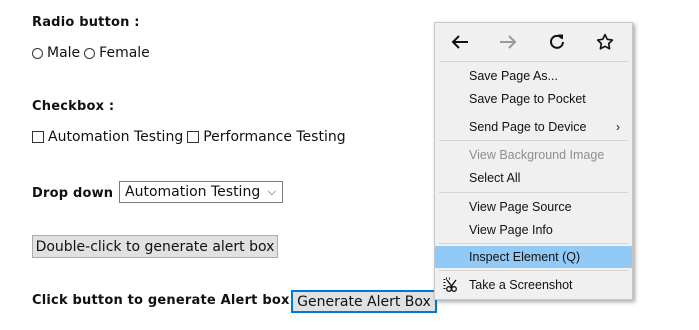 Image resolution: width=699 pixels, height=330 pixels. What do you see at coordinates (90, 53) in the screenshot?
I see `radio-female` at bounding box center [90, 53].